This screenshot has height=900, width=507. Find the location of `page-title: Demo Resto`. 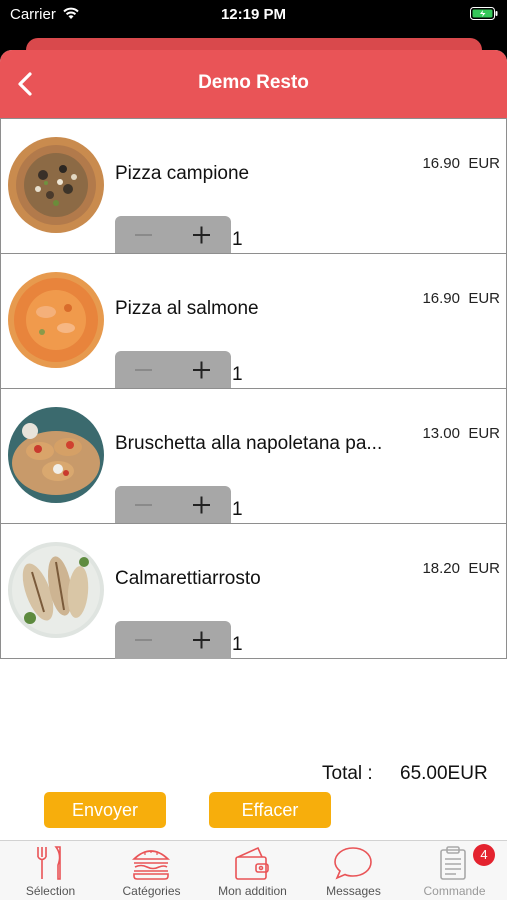

page-title: Demo Resto is located at coordinates (253, 82).